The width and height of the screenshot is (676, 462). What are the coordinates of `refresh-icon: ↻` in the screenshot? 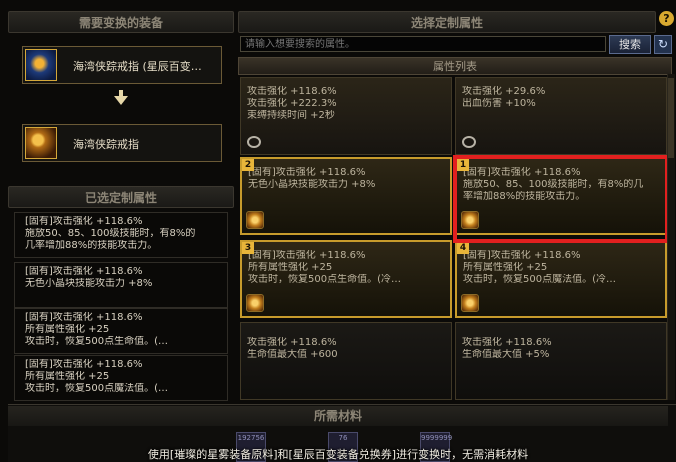 It's located at (663, 44).